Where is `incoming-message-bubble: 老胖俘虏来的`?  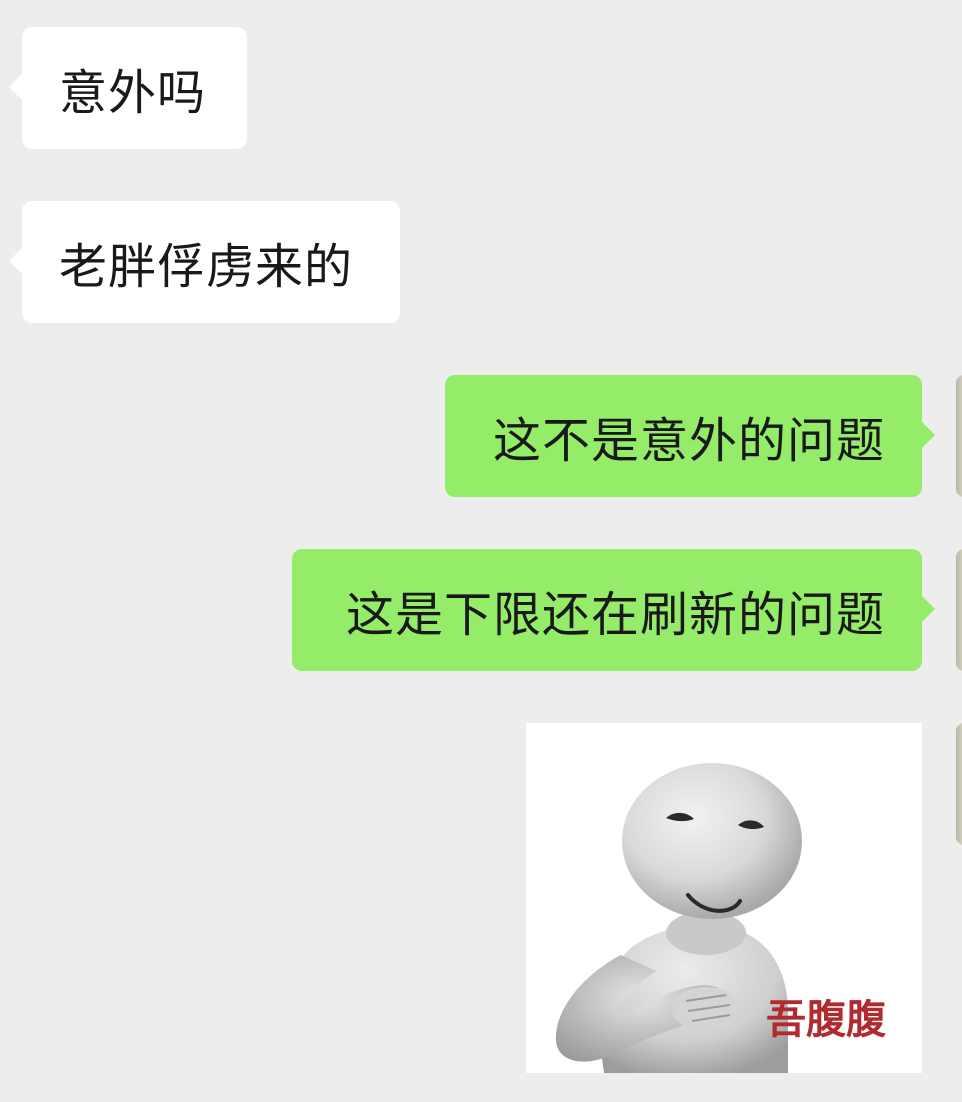
incoming-message-bubble: 老胖俘虏来的 is located at coordinates (204, 262).